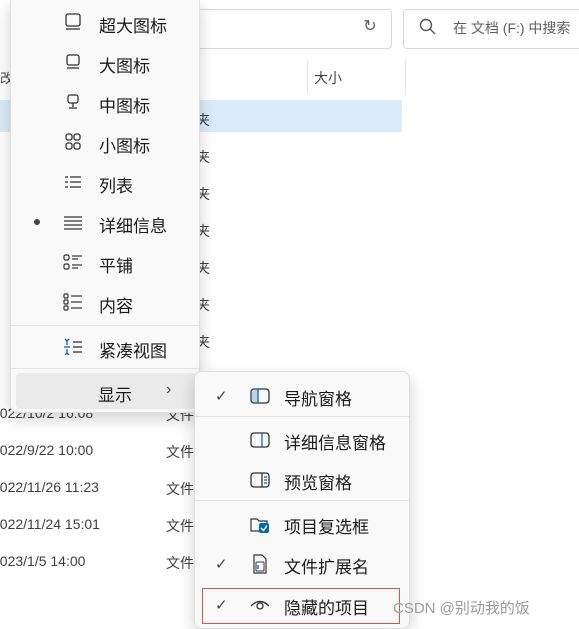  What do you see at coordinates (318, 399) in the screenshot?
I see `submenu-item-label: 导航窗格` at bounding box center [318, 399].